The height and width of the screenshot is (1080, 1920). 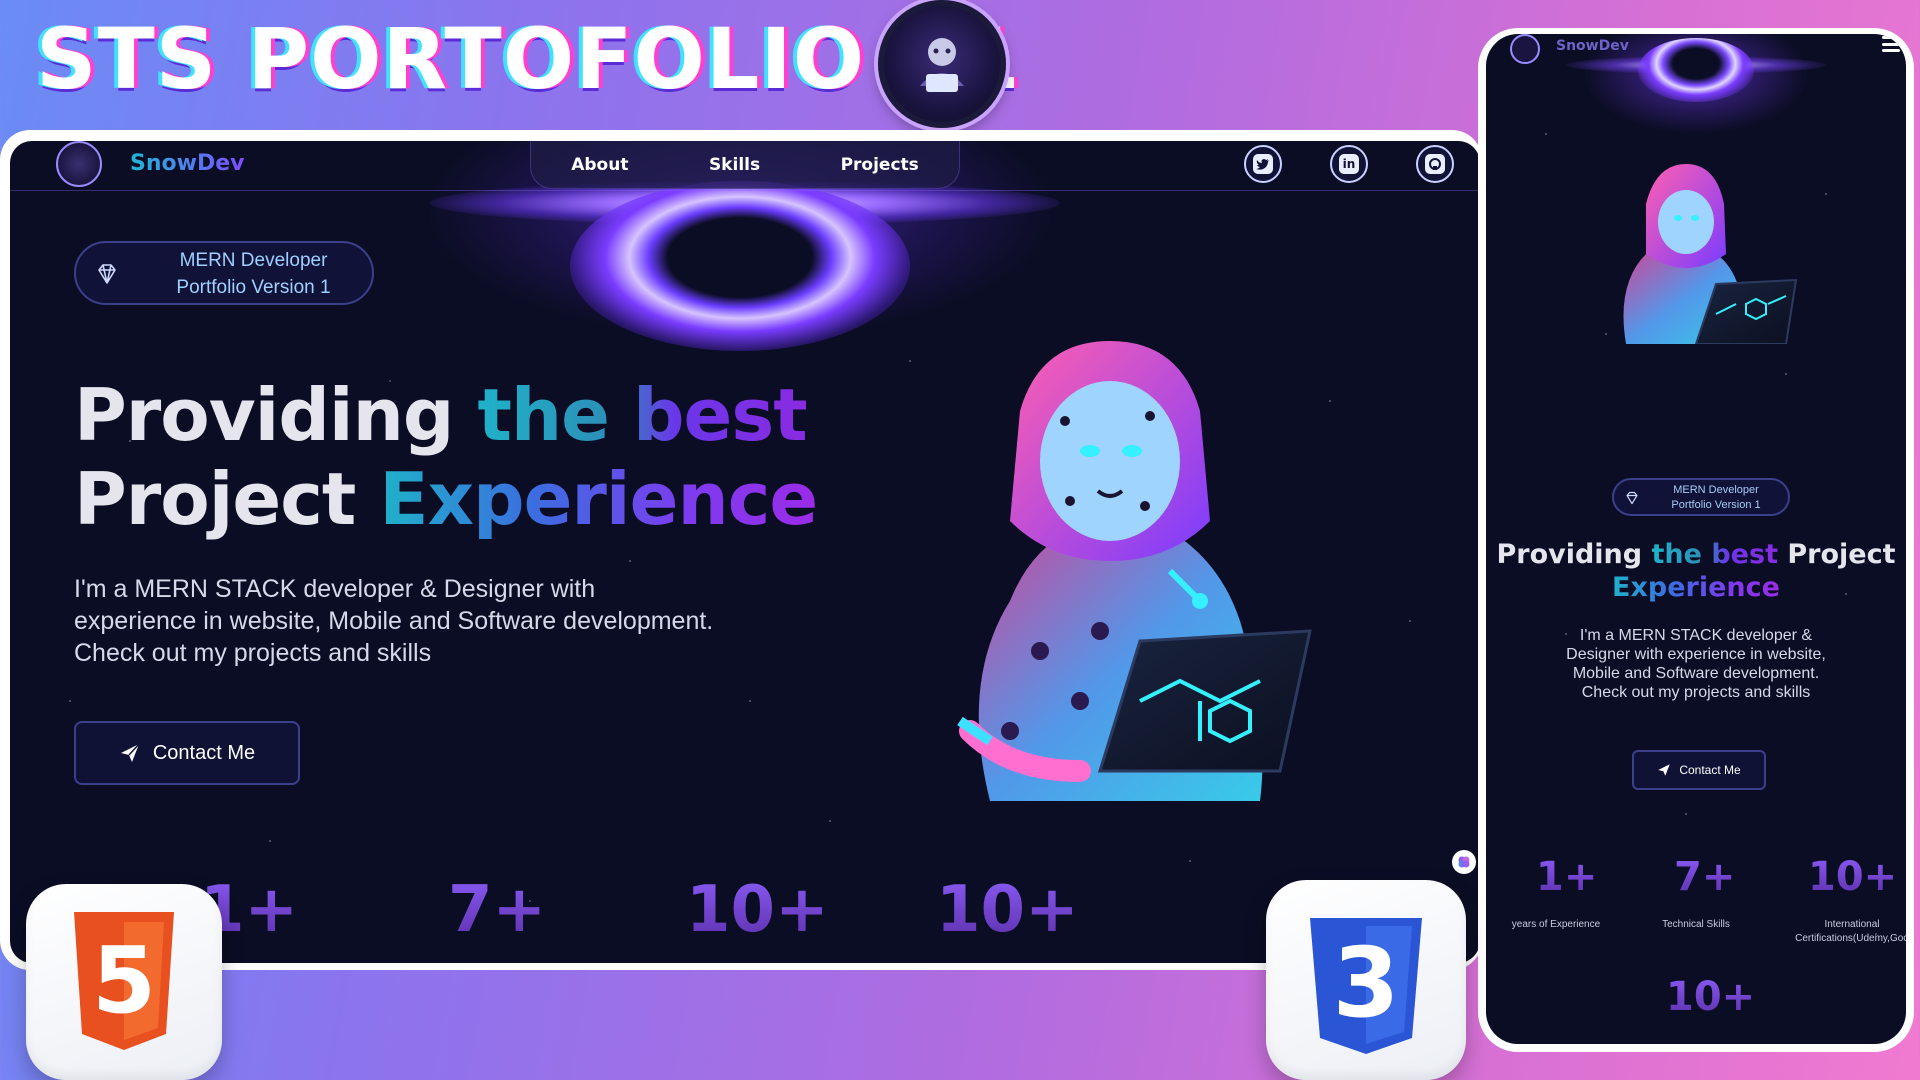 I want to click on role-badge: MERN Developer Portfolio Version 1, so click(x=224, y=273).